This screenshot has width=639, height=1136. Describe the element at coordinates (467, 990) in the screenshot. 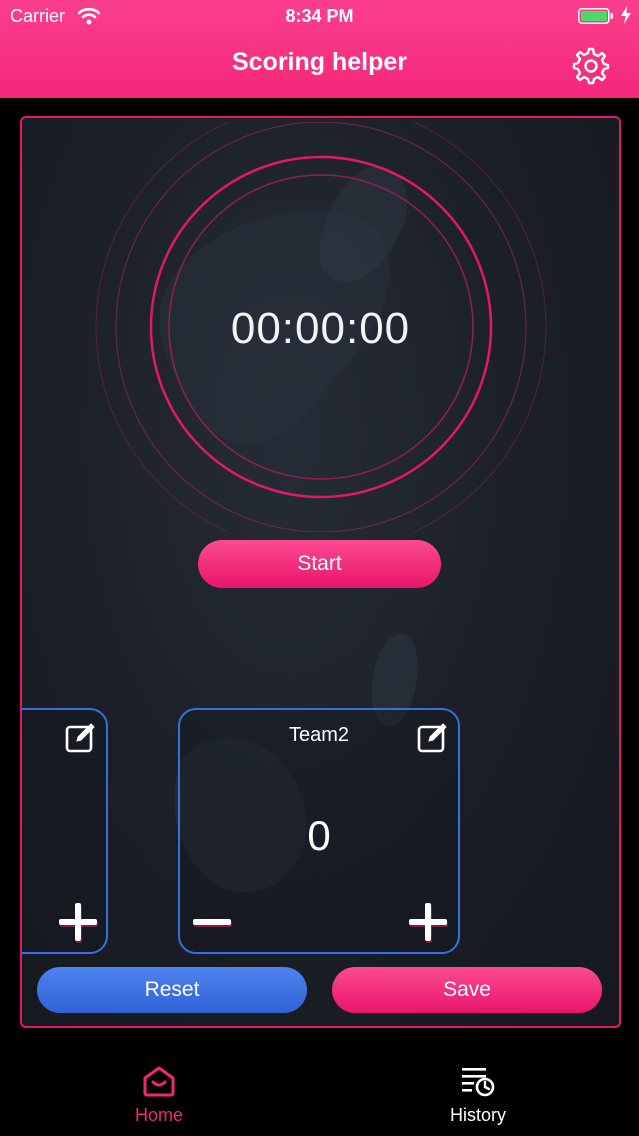

I see `save-button: Save` at that location.